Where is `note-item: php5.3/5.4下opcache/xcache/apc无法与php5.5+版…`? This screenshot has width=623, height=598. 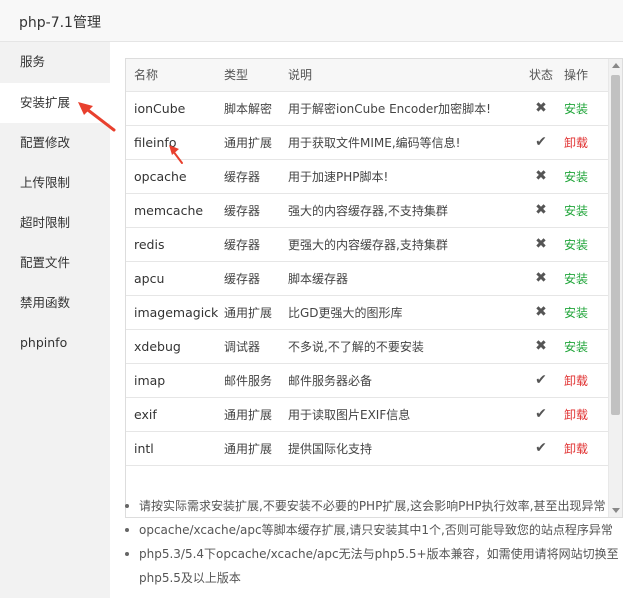 note-item: php5.3/5.4下opcache/xcache/apc无法与php5.5+版… is located at coordinates (373, 566).